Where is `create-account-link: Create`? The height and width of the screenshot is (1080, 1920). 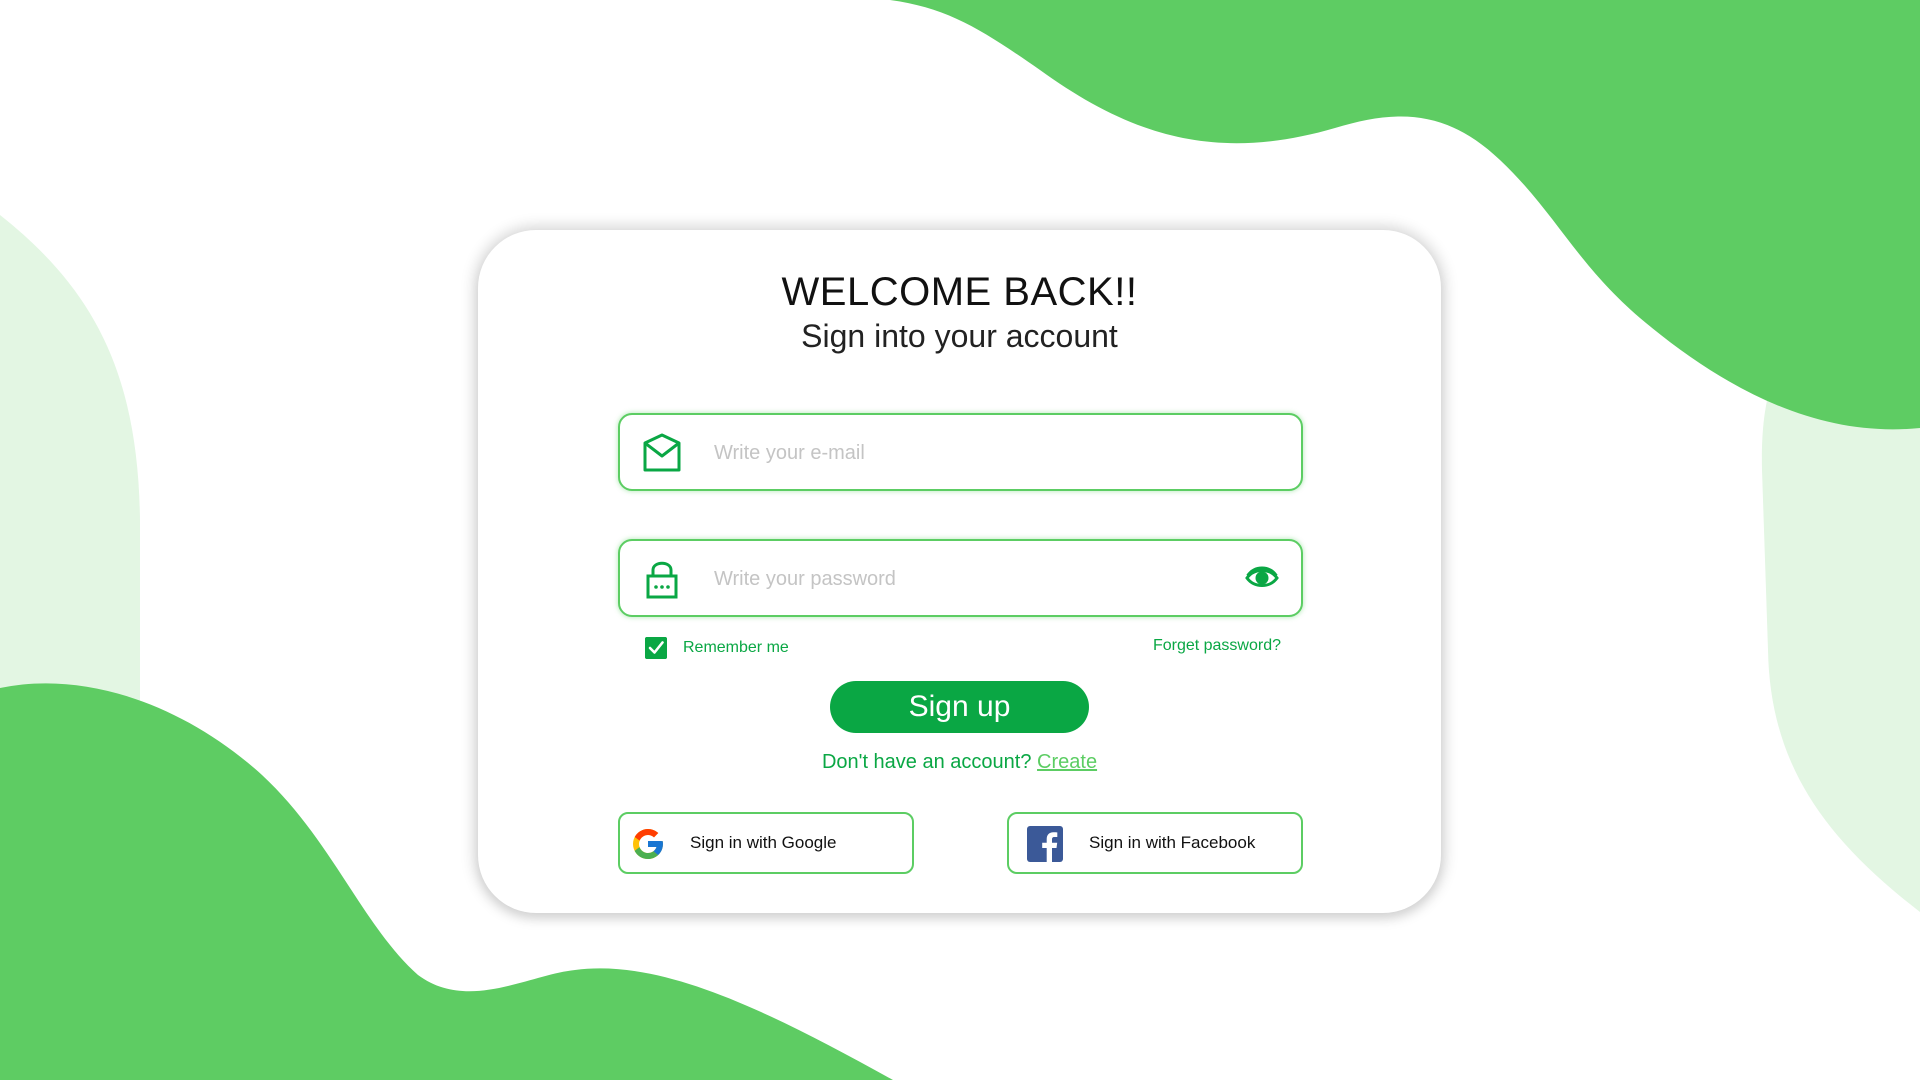 create-account-link: Create is located at coordinates (1067, 762).